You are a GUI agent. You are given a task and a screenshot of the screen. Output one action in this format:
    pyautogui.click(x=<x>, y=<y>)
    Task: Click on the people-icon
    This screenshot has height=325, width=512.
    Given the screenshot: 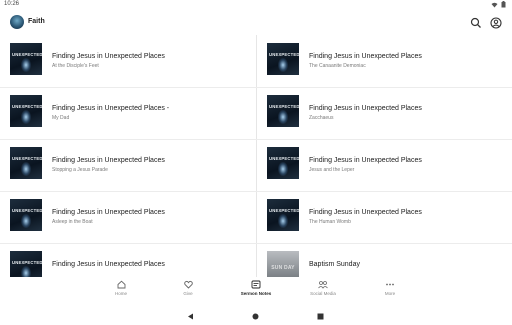 What is the action you would take?
    pyautogui.click(x=323, y=285)
    